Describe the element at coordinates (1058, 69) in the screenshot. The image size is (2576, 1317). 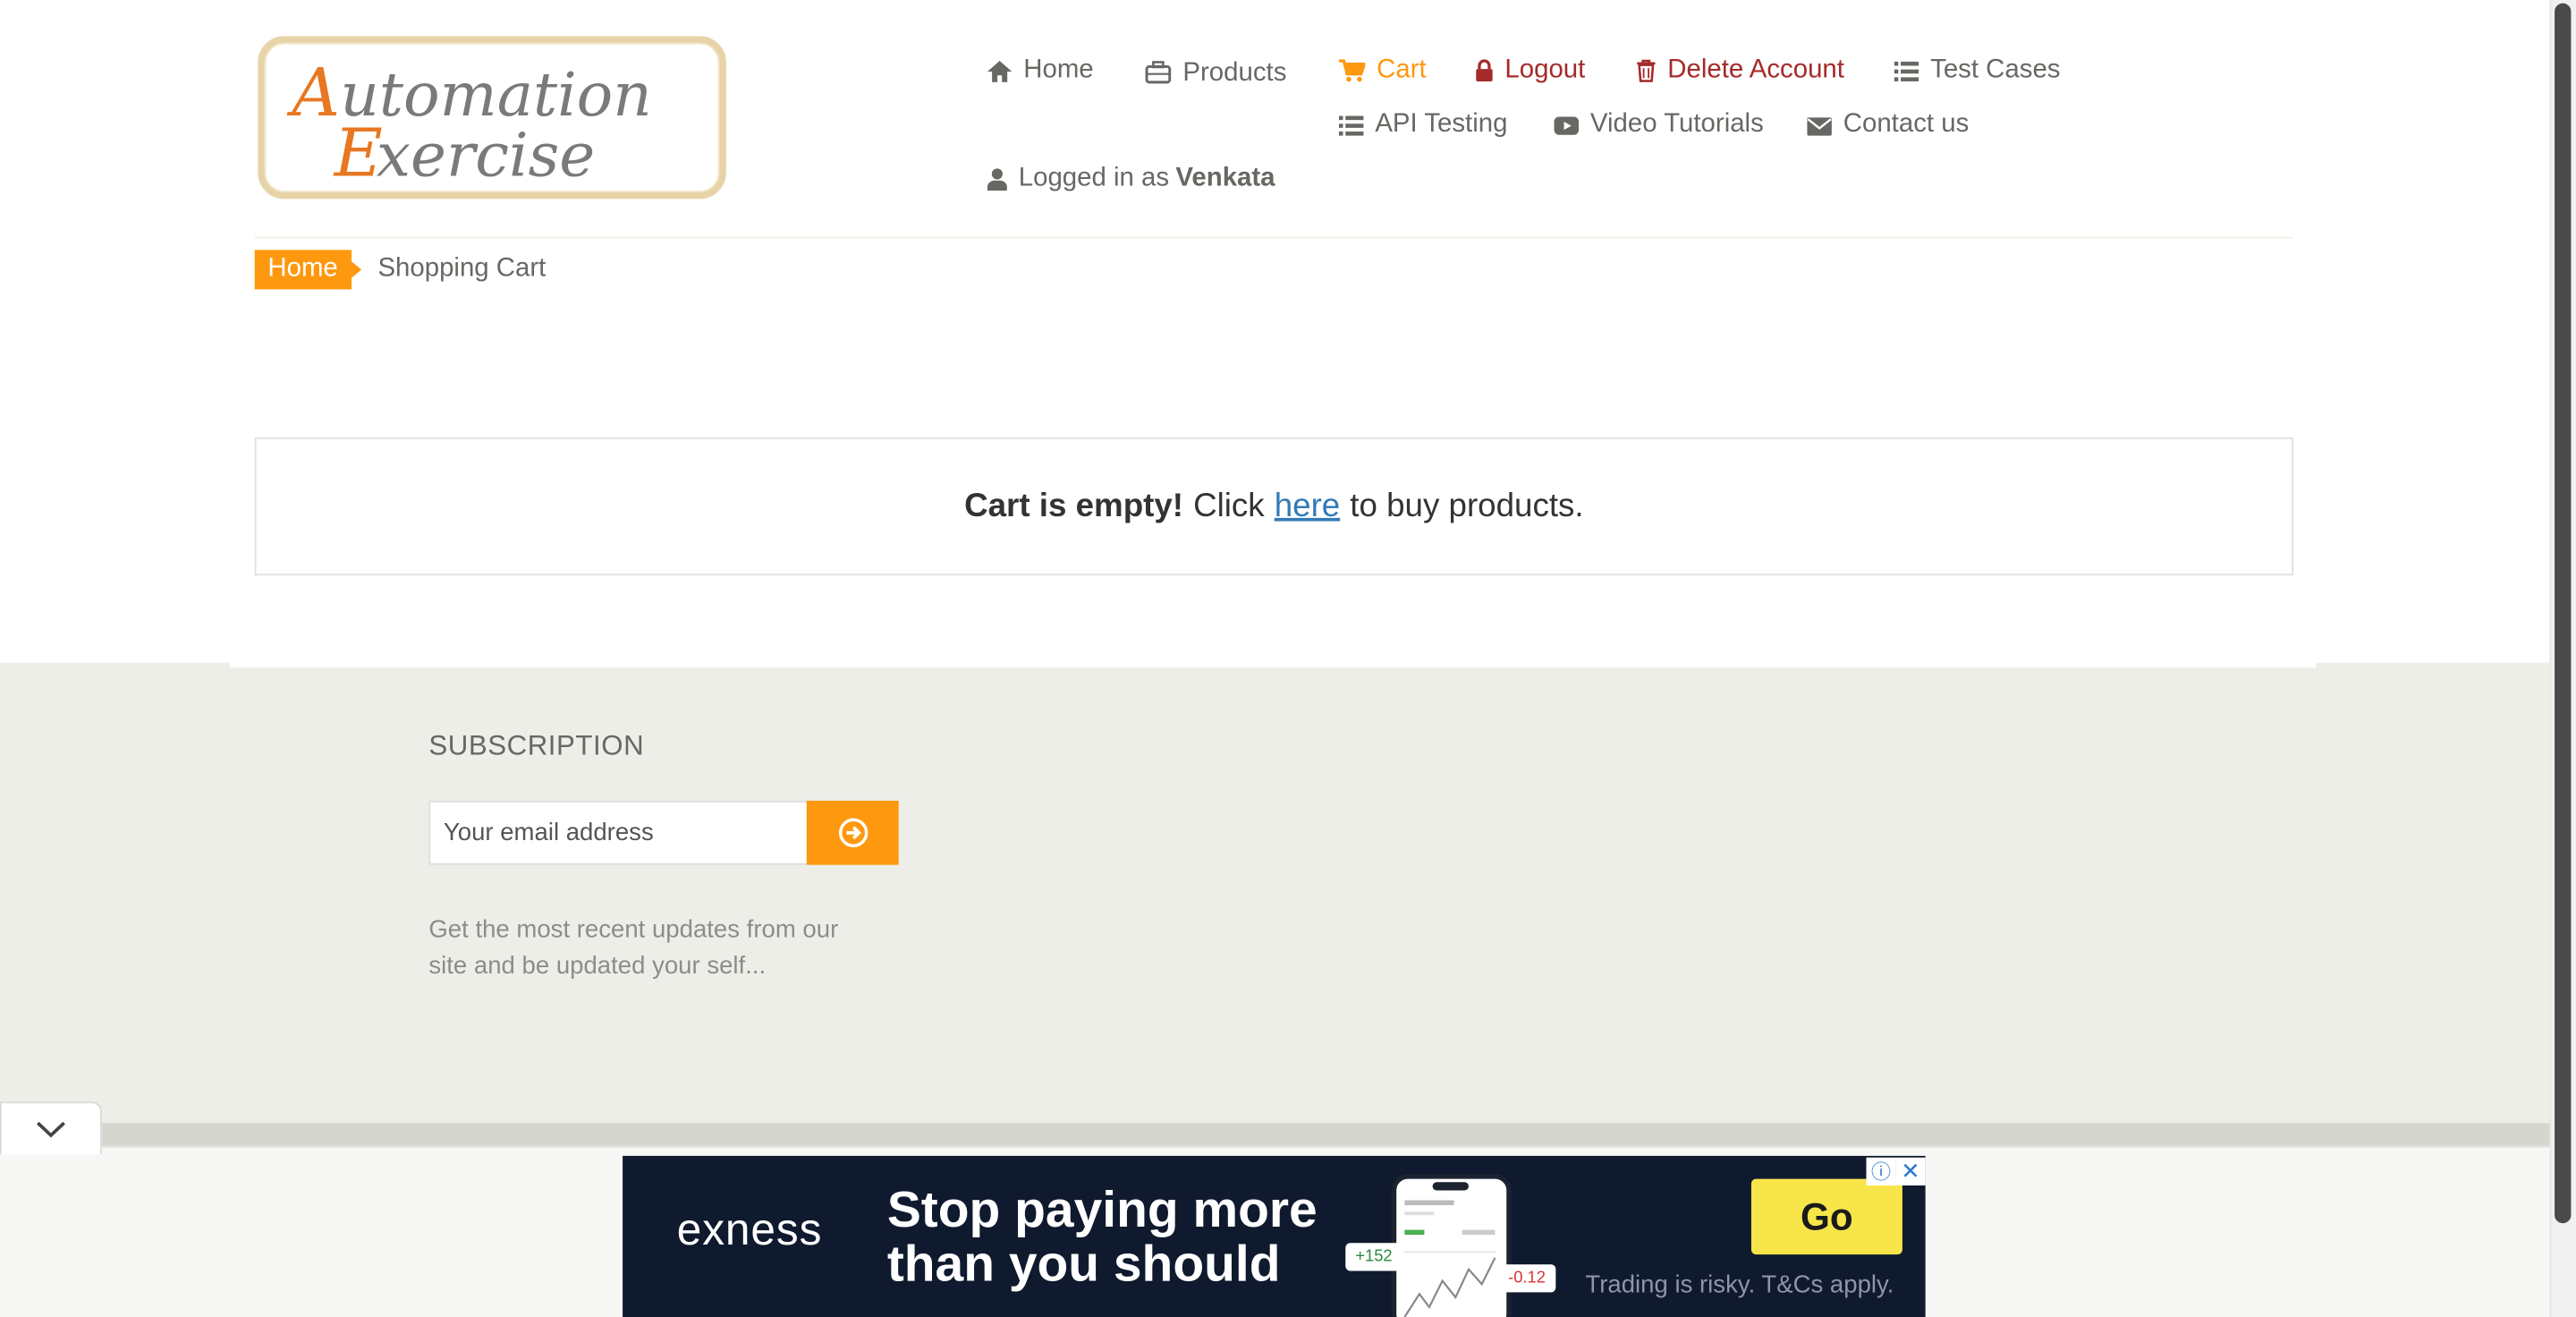
I see `nav-home-label: Home` at that location.